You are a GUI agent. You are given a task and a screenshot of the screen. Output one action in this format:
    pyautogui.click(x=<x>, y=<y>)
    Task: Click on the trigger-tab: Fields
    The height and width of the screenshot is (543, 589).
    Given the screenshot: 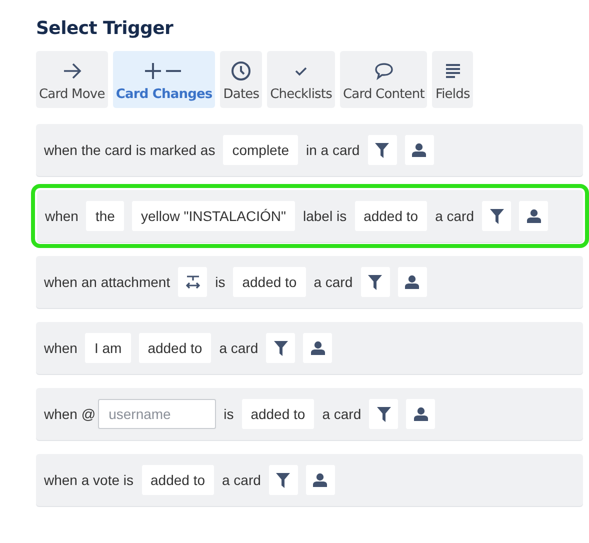 What is the action you would take?
    pyautogui.click(x=452, y=79)
    